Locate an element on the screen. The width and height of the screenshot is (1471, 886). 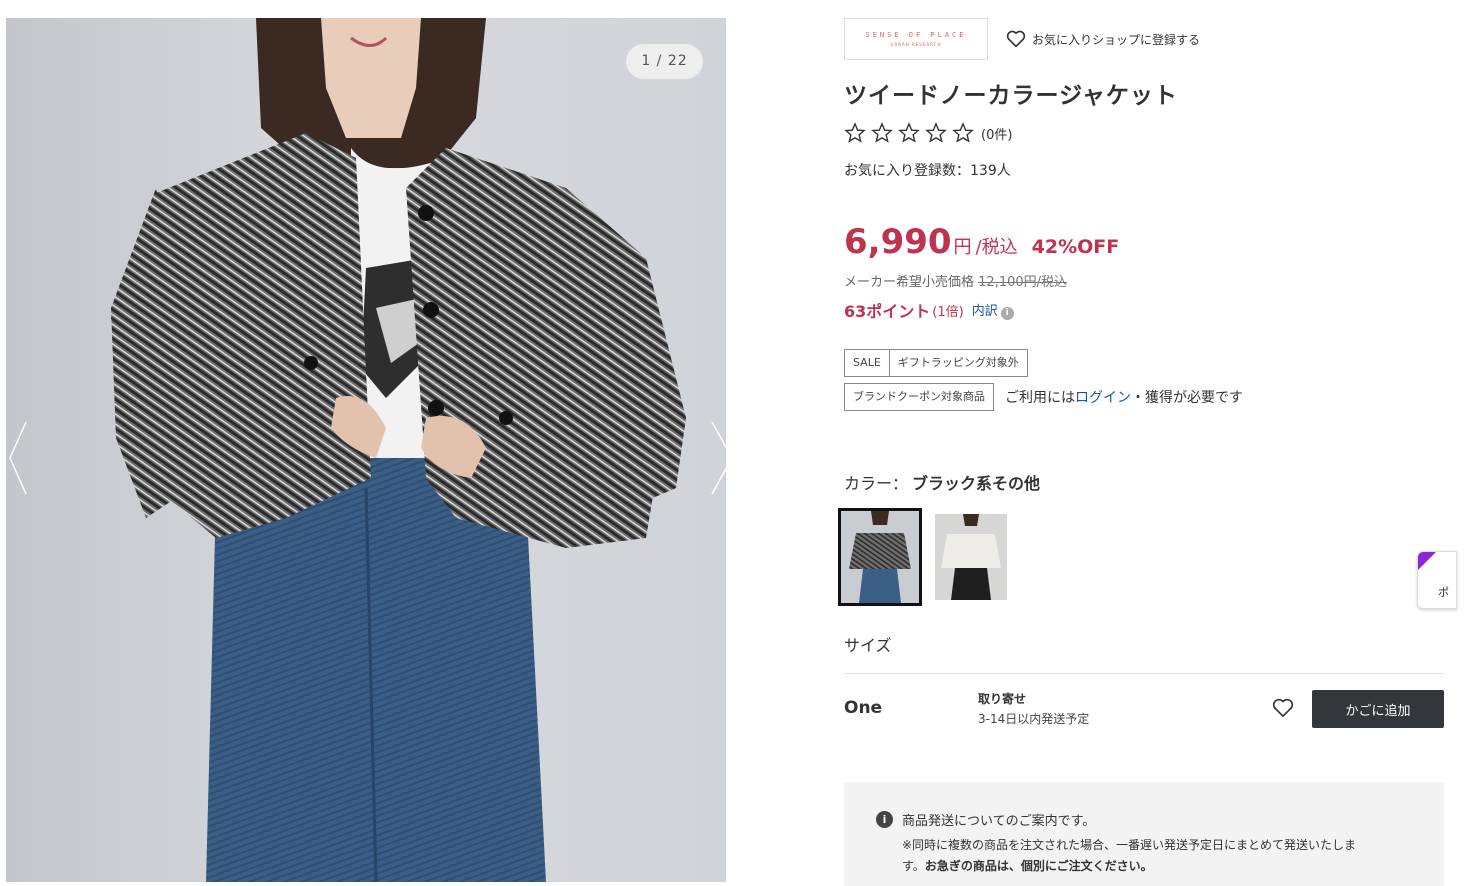
price-row: 6,990 円 /税込 42%OFF is located at coordinates (981, 242).